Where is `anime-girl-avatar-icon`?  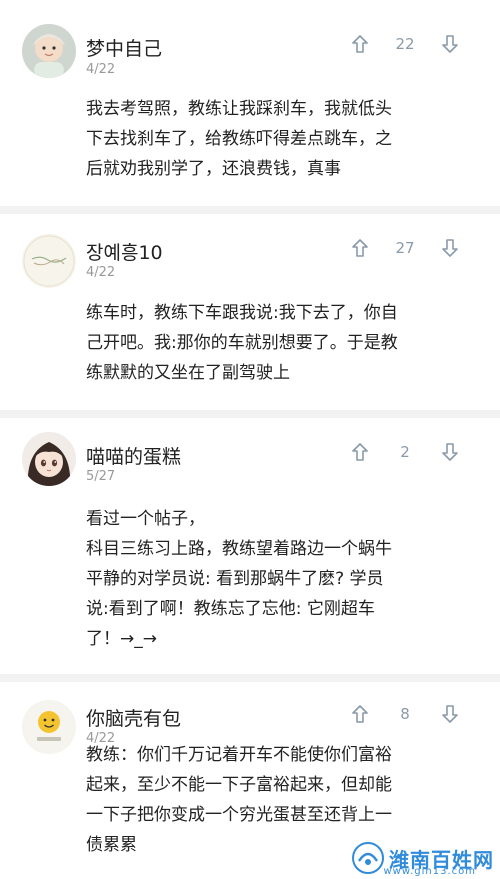
anime-girl-avatar-icon is located at coordinates (49, 459).